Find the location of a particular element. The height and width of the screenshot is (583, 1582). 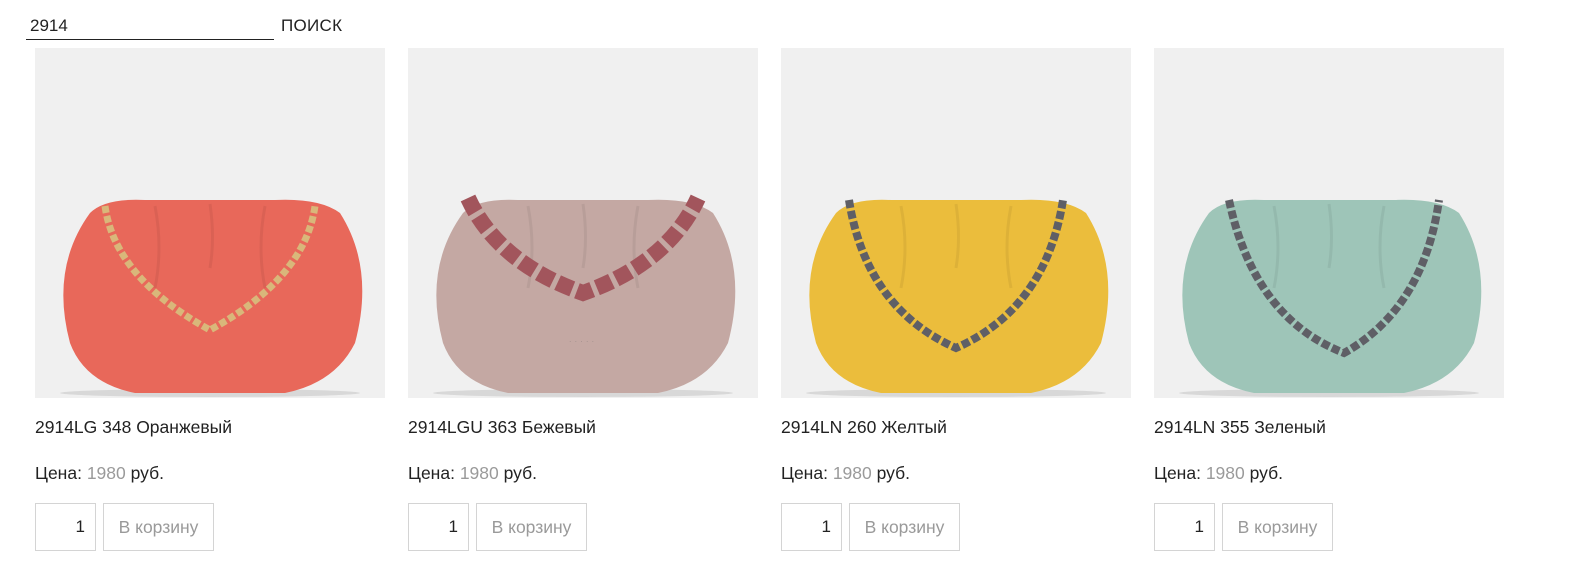

product-title: 2914LN 355 Зеленый is located at coordinates (1240, 427).